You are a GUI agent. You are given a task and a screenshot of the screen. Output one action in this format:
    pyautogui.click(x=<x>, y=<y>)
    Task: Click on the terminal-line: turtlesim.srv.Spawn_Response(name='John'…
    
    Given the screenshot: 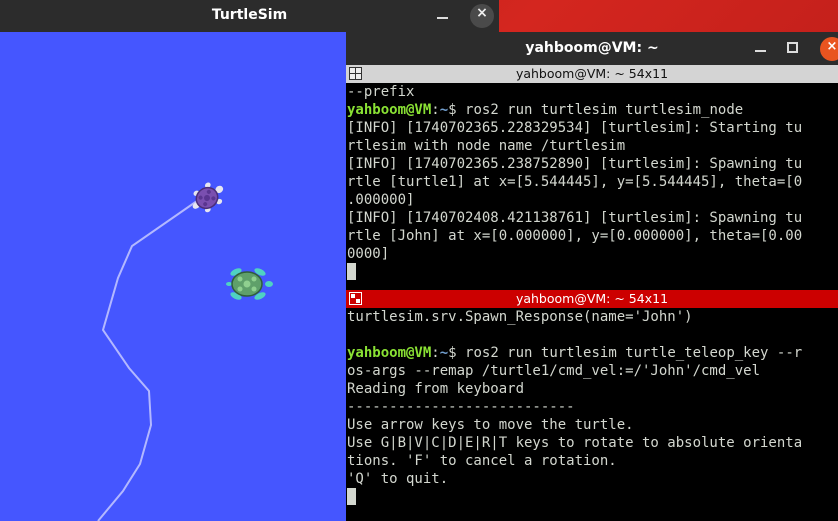 What is the action you would take?
    pyautogui.click(x=520, y=317)
    